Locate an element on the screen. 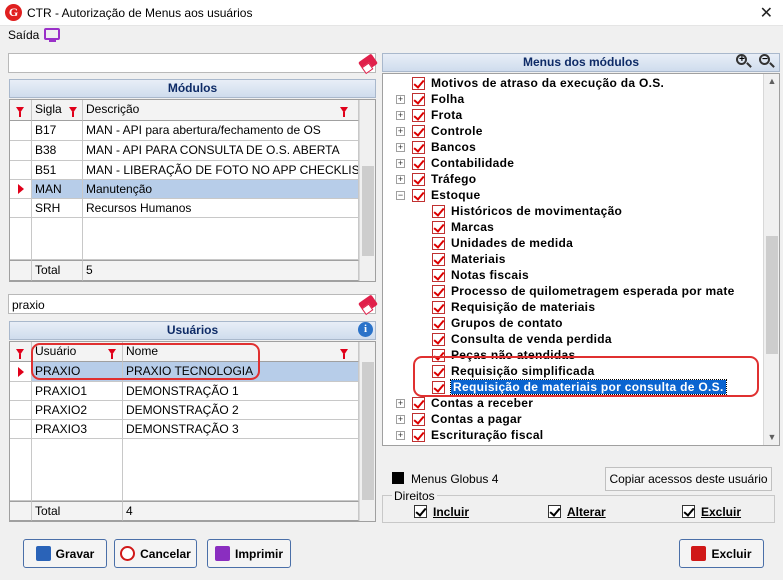  table-cell: DEMONSTRAÇÃO 1 is located at coordinates (241, 391).